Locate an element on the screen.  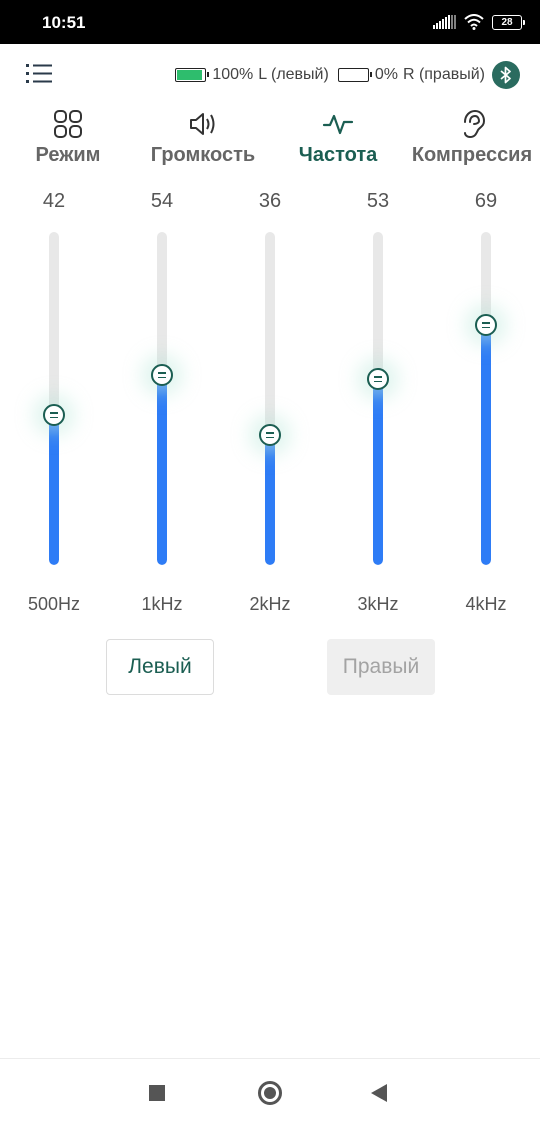
band-slider-4khz: 69 4kHz is located at coordinates (486, 404).